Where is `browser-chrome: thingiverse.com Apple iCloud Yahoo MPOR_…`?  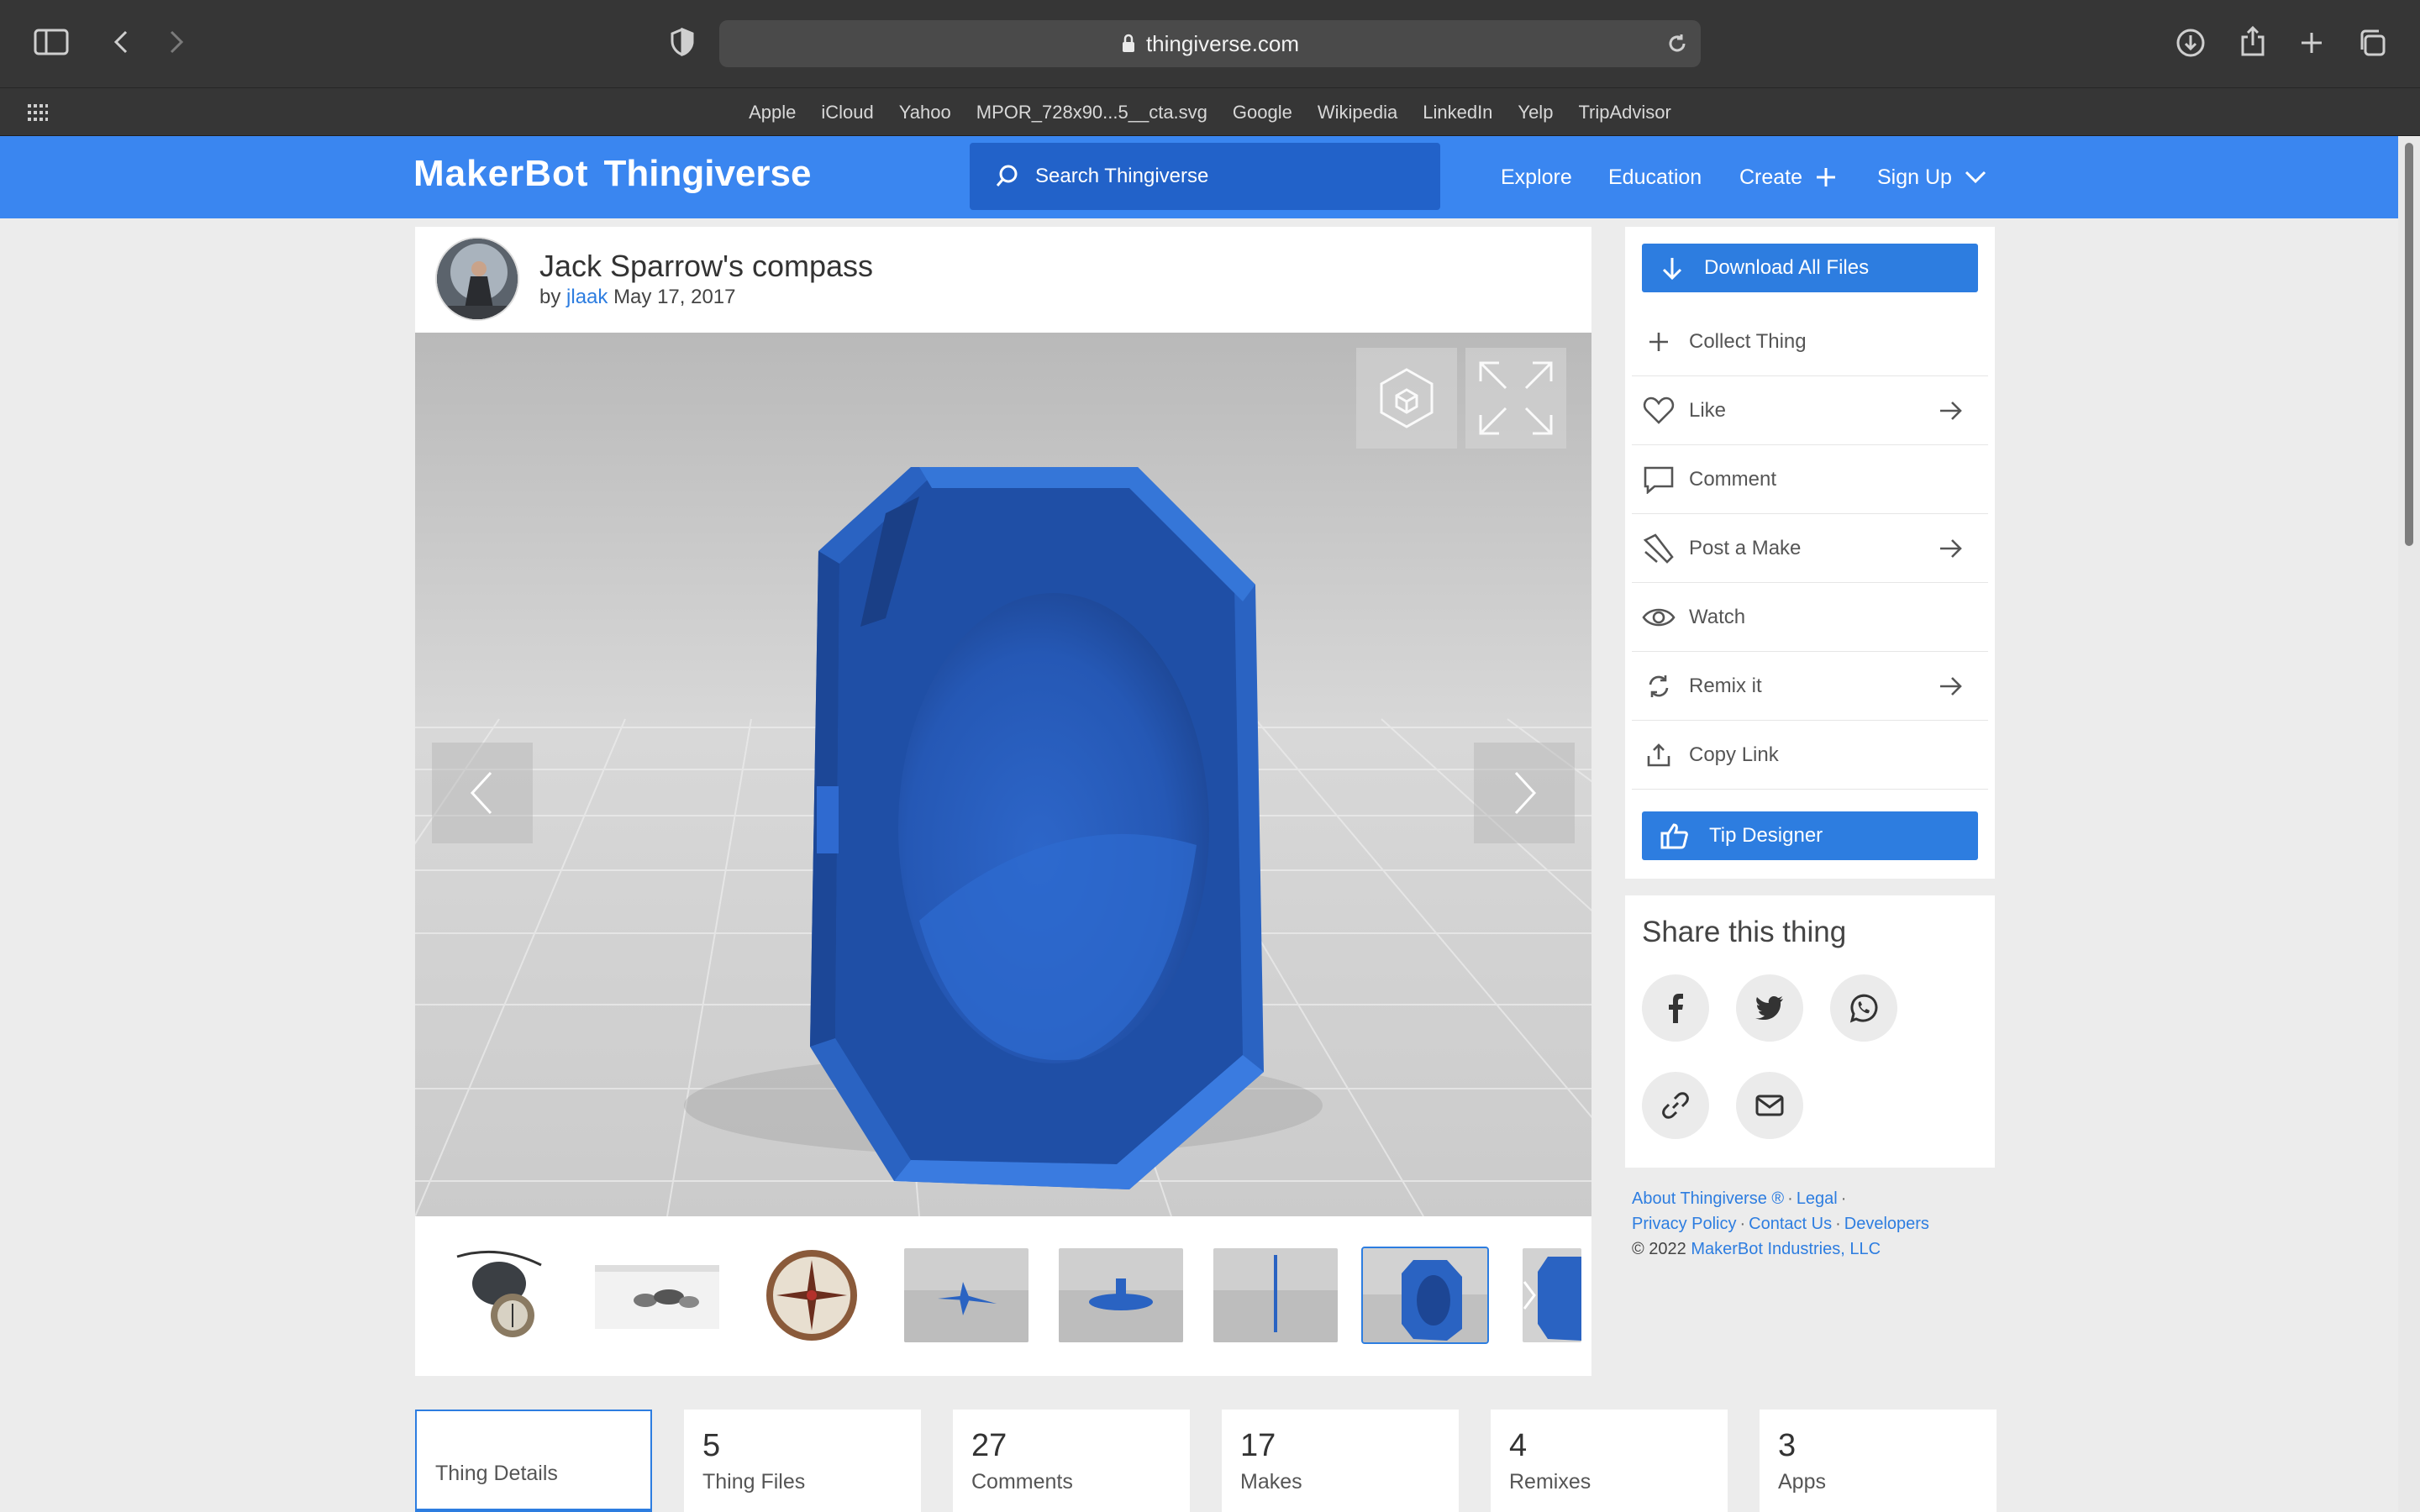 browser-chrome: thingiverse.com Apple iCloud Yahoo MPOR_… is located at coordinates (1210, 68).